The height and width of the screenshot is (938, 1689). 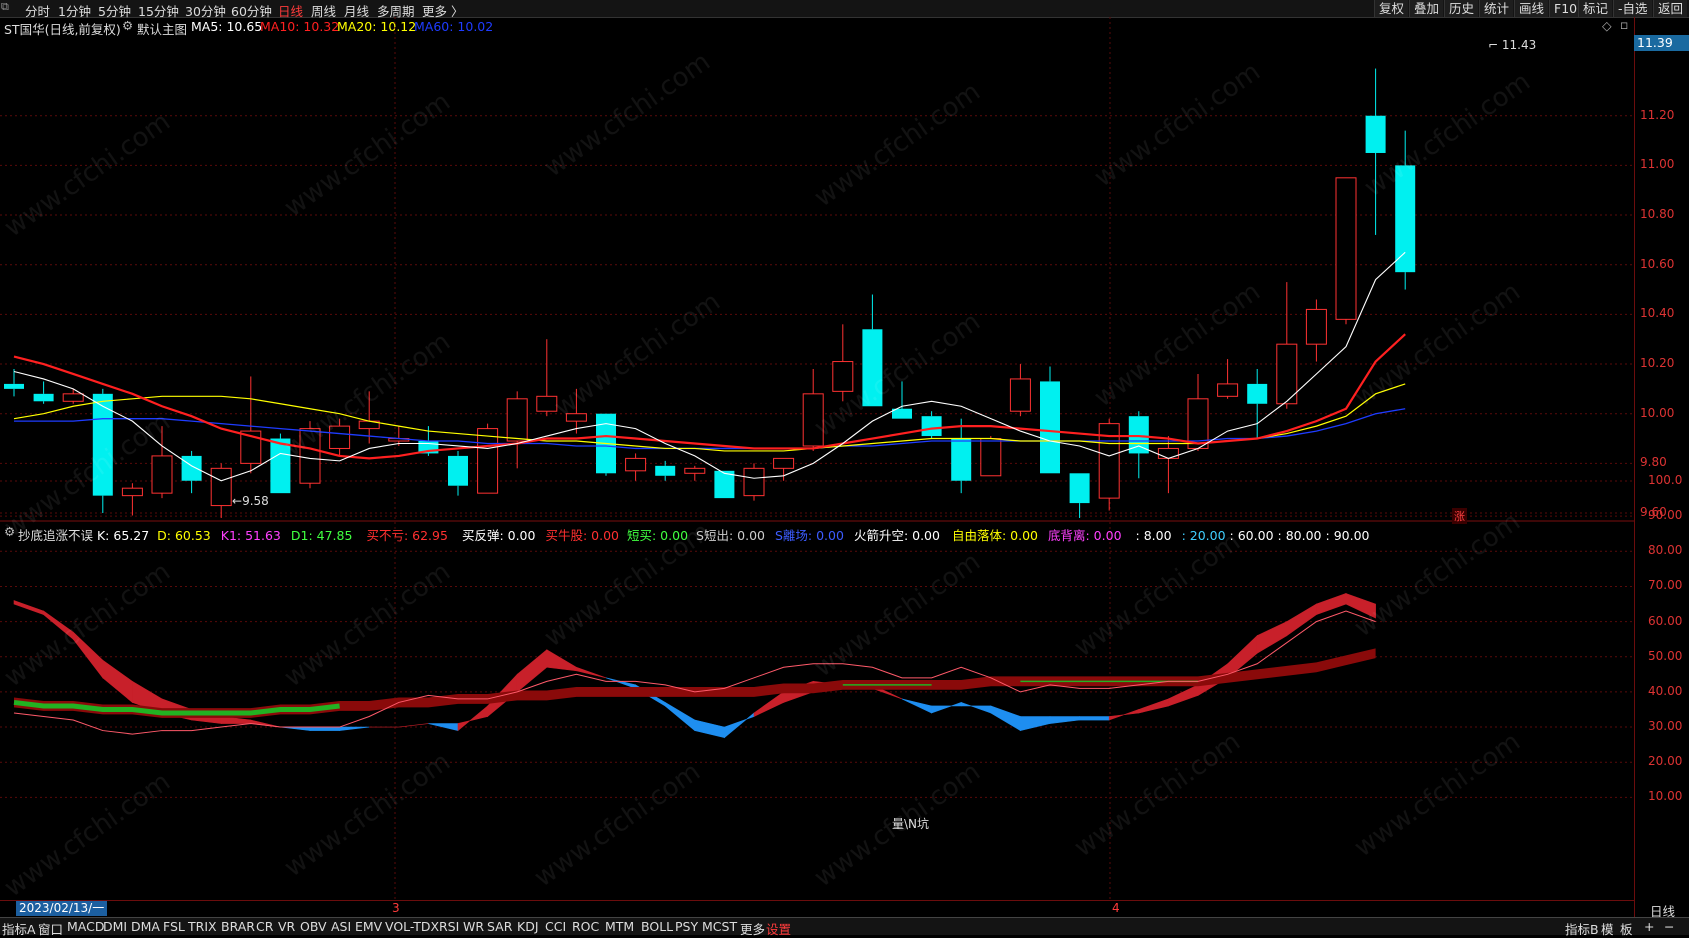 I want to click on indicator-tab: MTM, so click(x=619, y=926).